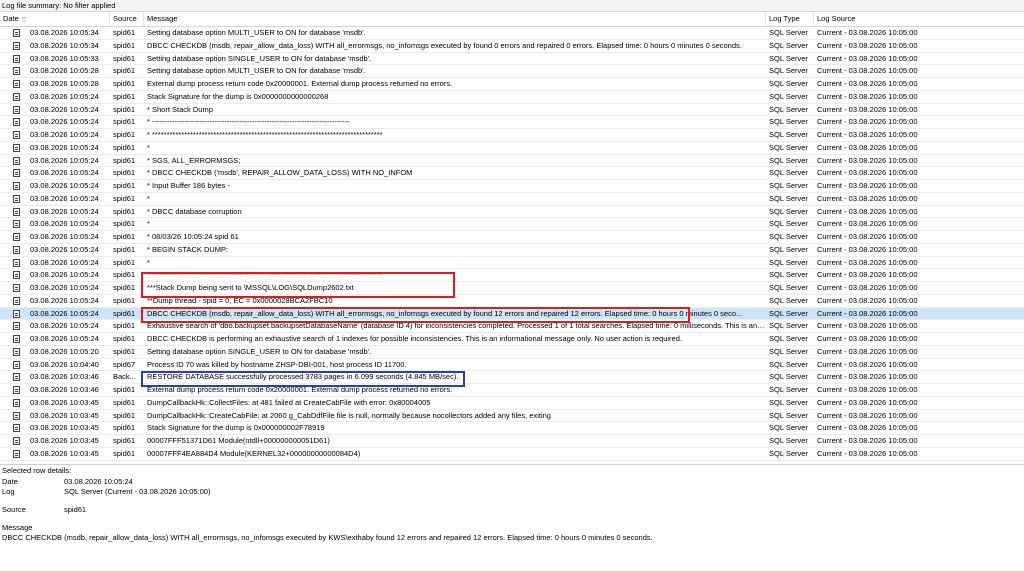 This screenshot has width=1024, height=571. What do you see at coordinates (919, 19) in the screenshot?
I see `column-header-log-source: Log Source` at bounding box center [919, 19].